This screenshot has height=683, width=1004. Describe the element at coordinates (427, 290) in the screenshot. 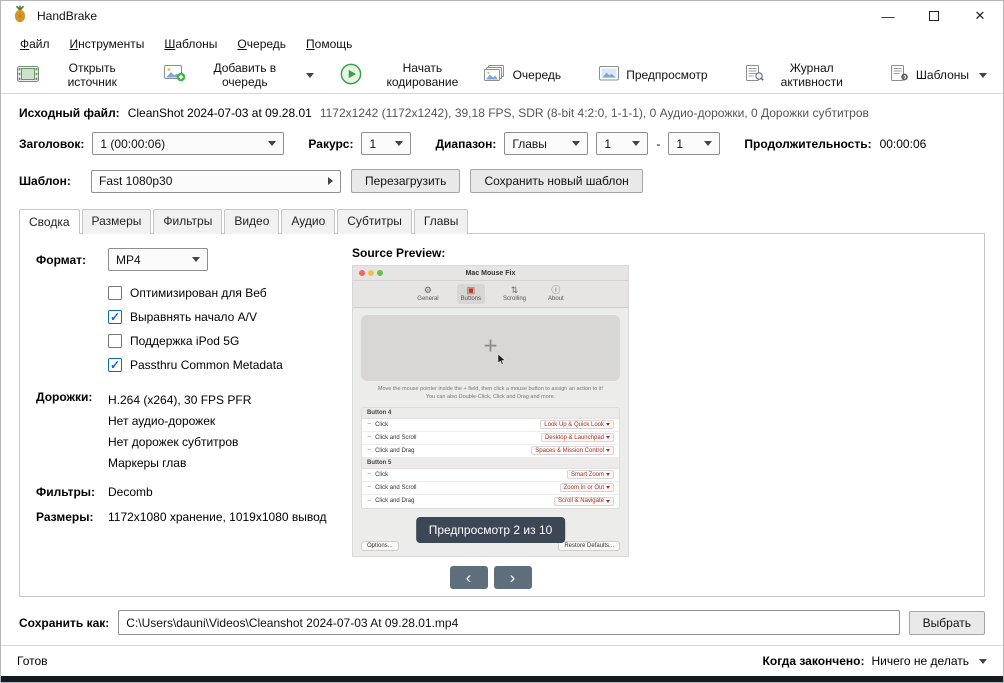

I see `gear-icon: ⚙` at that location.